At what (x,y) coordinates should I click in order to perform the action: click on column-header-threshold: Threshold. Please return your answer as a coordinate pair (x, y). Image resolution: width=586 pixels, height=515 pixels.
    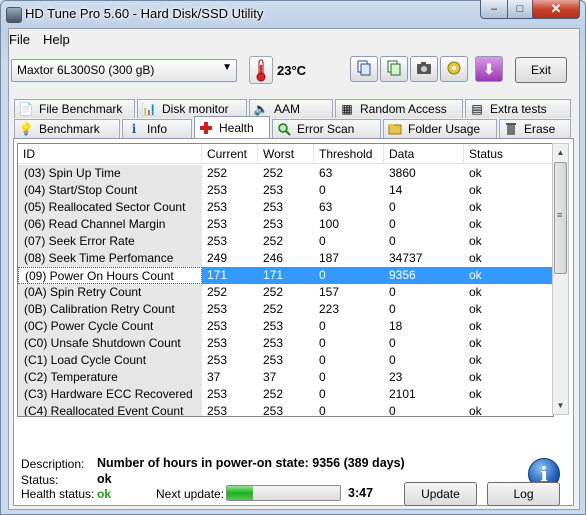
    Looking at the image, I should click on (349, 154).